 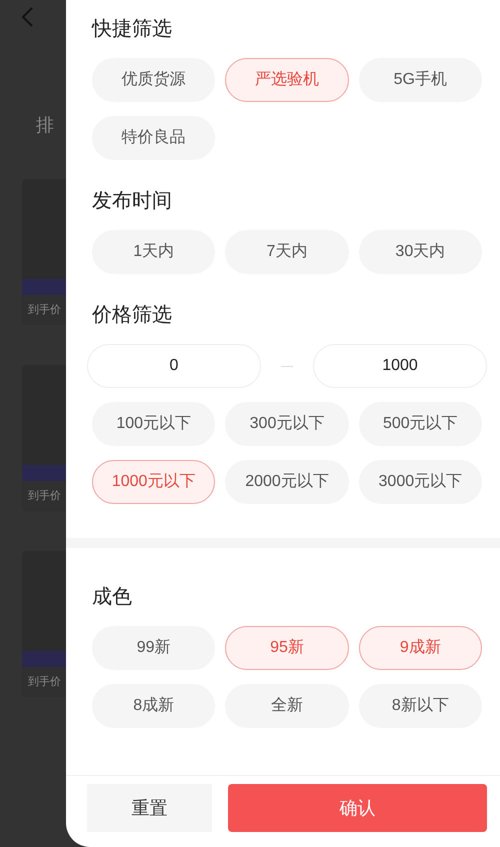 What do you see at coordinates (45, 125) in the screenshot?
I see `sort-label: 排` at bounding box center [45, 125].